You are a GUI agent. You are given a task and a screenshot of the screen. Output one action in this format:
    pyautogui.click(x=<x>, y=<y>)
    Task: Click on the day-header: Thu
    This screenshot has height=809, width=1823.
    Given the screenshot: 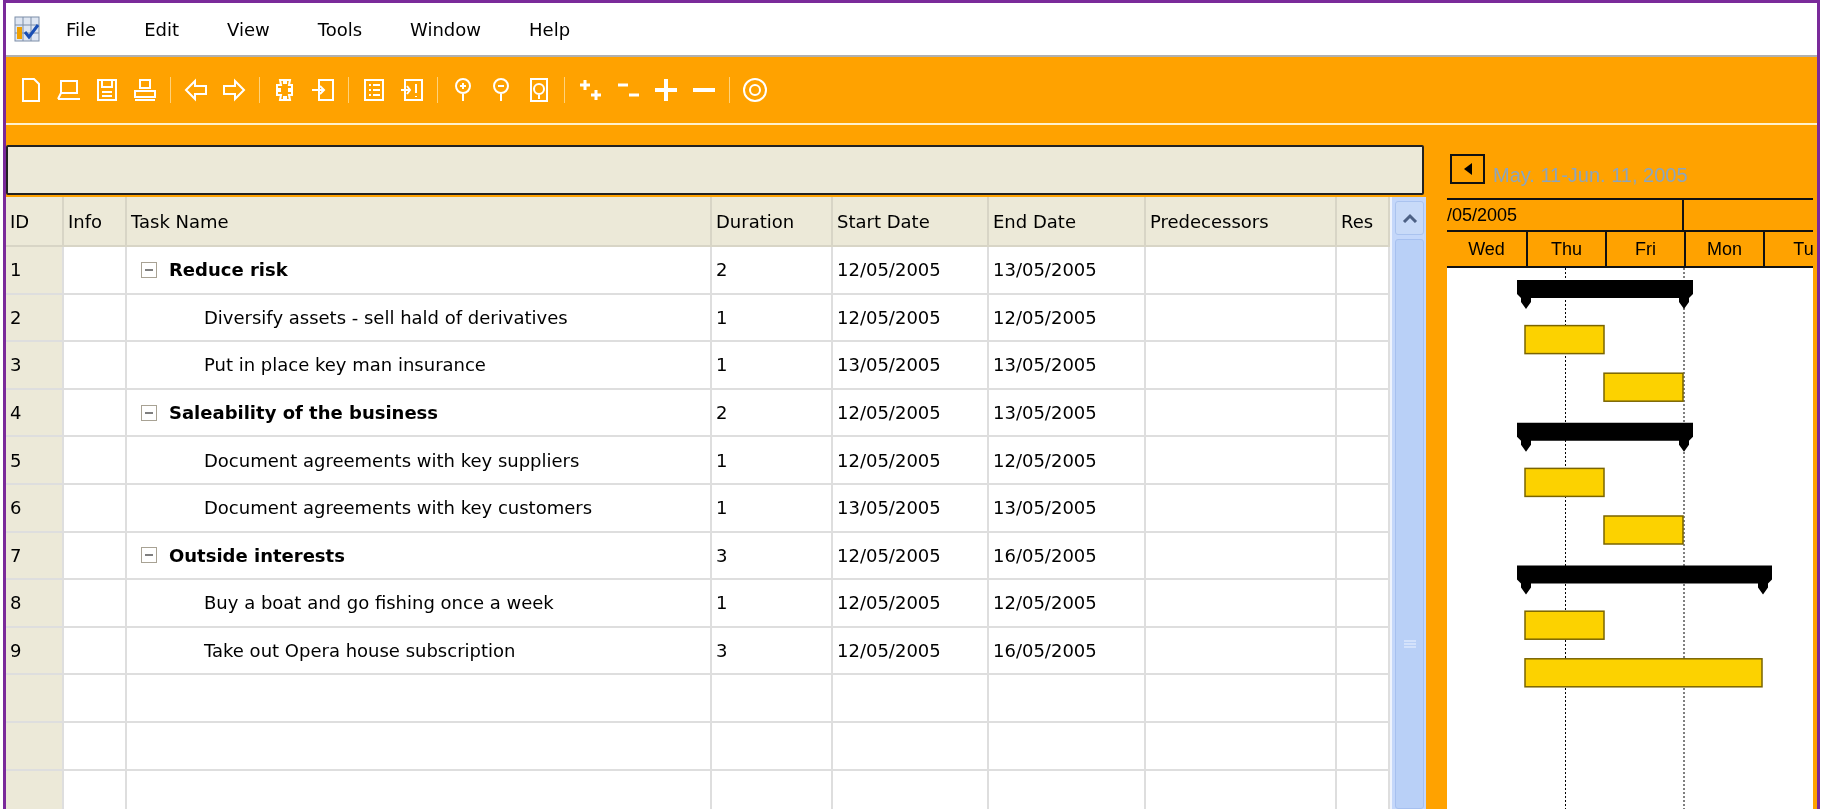 What is the action you would take?
    pyautogui.click(x=1565, y=249)
    